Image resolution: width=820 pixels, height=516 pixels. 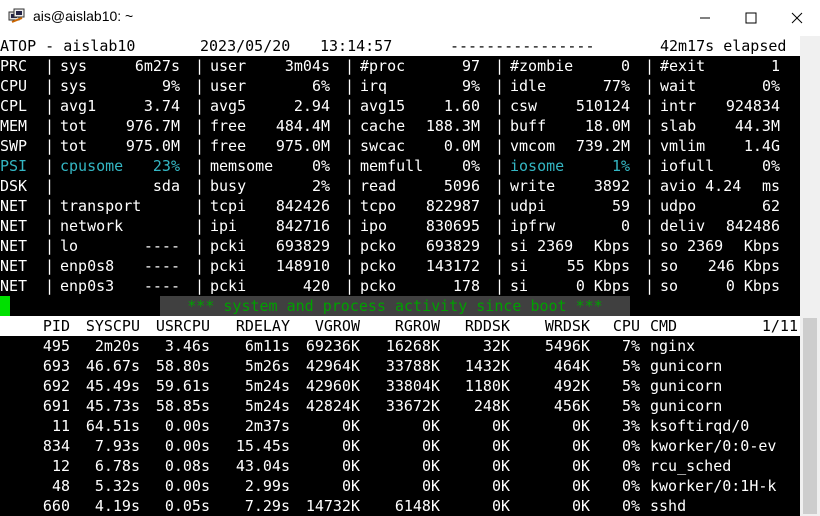 I want to click on stat-key: tcpo, so click(x=378, y=206).